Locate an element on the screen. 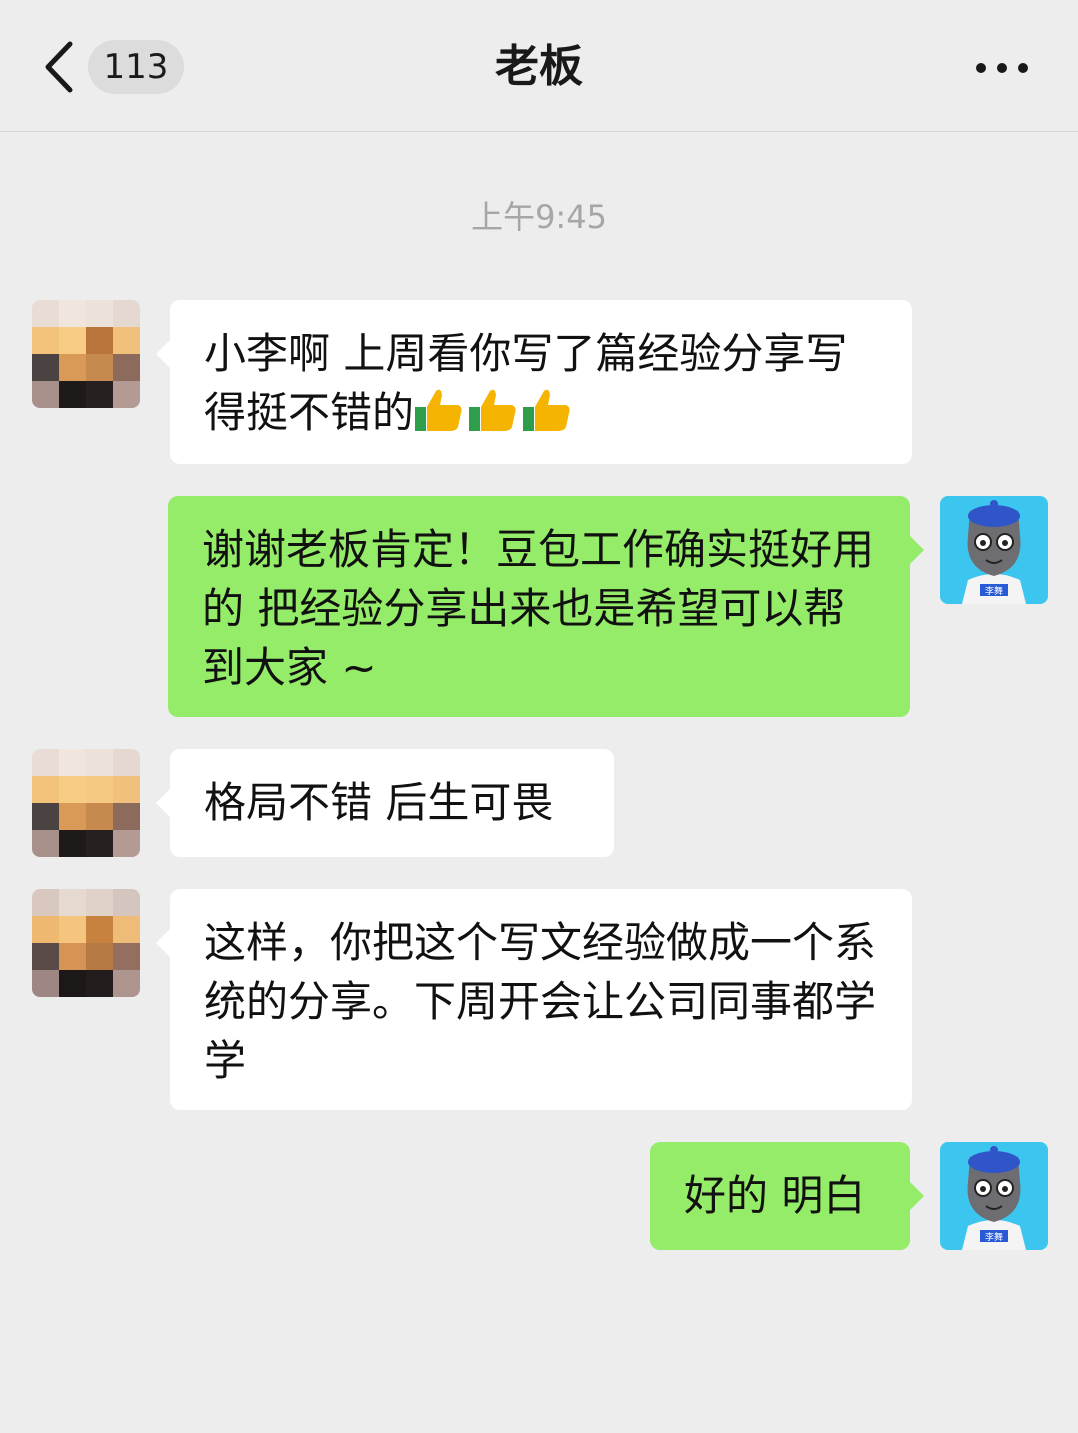 Image resolution: width=1078 pixels, height=1433 pixels. chat-header: 113 老板 is located at coordinates (539, 66).